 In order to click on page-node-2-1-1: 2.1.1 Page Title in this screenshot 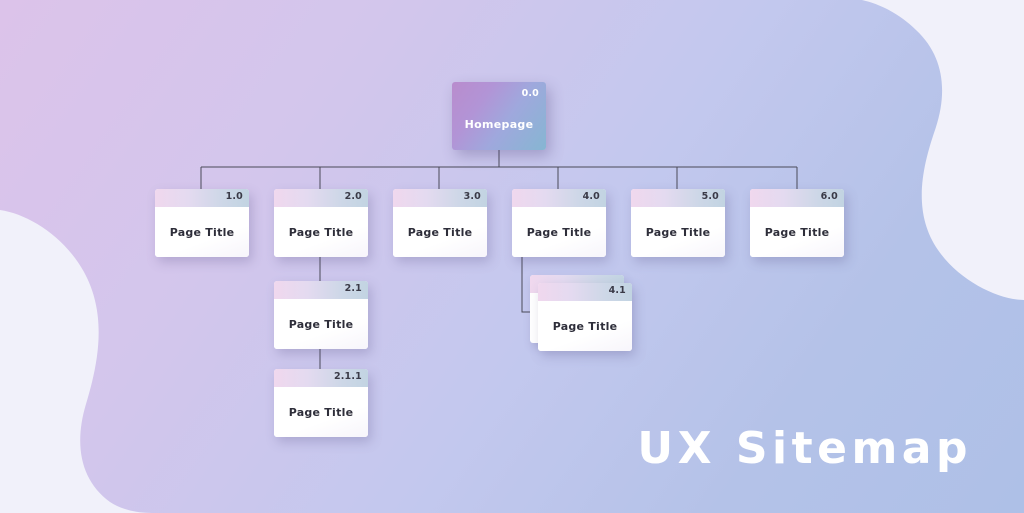, I will do `click(321, 403)`.